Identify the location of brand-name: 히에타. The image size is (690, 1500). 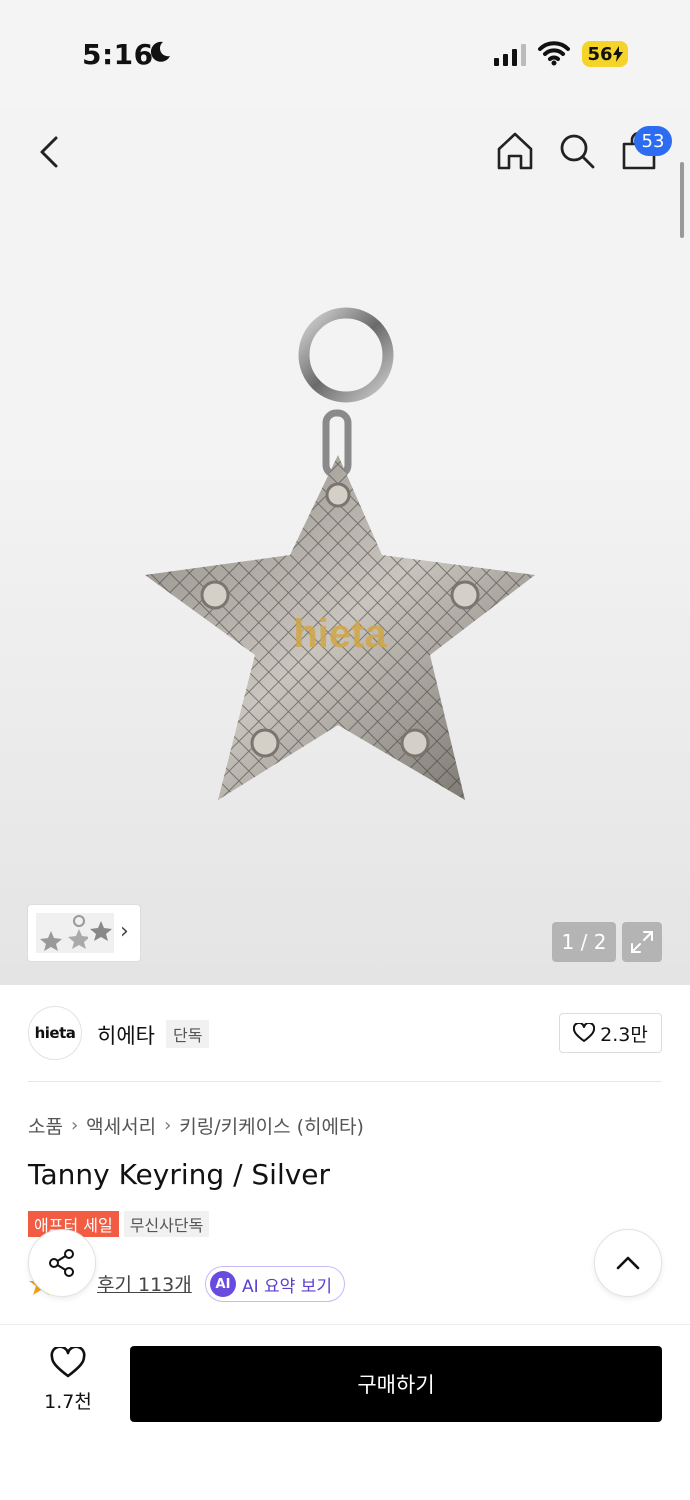
(126, 1035).